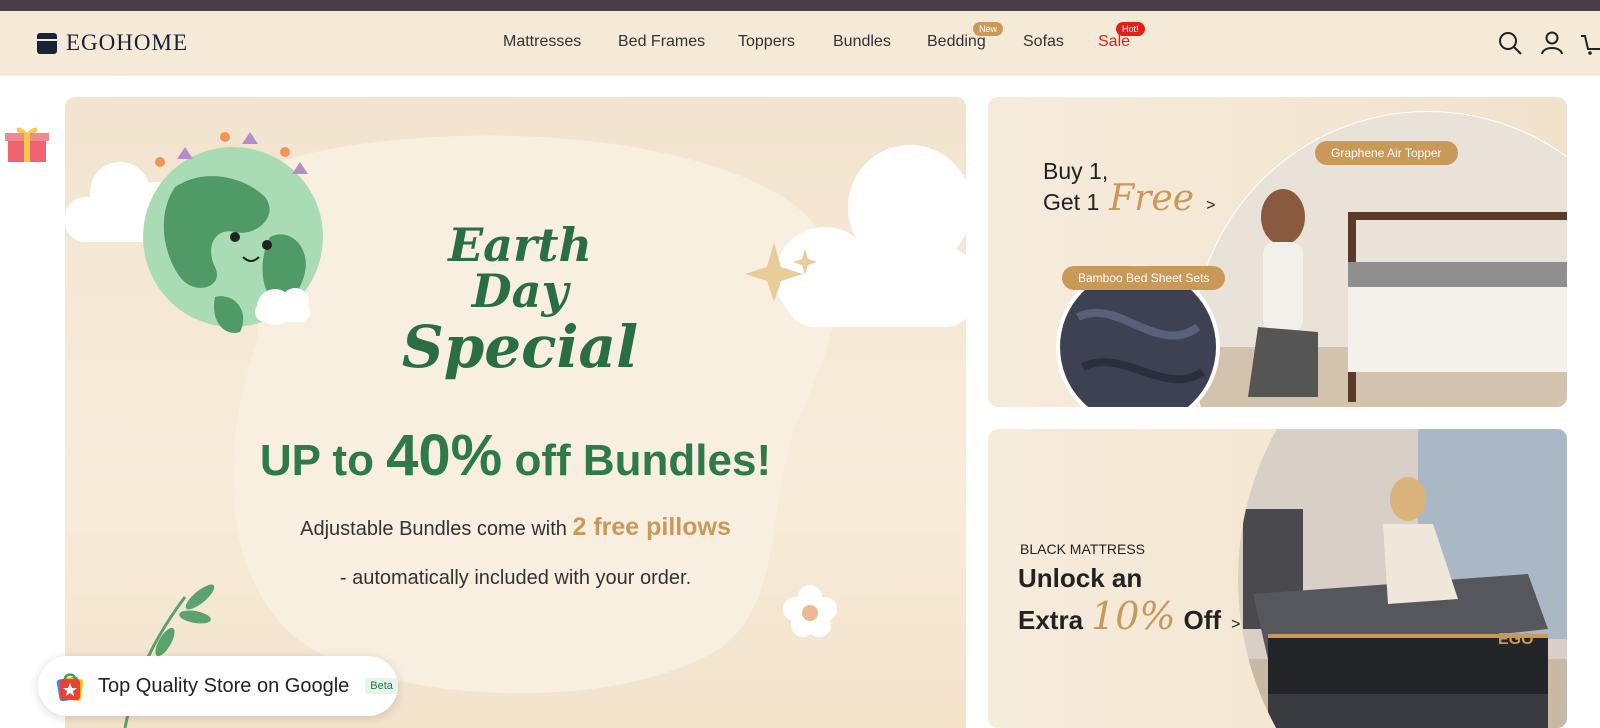  I want to click on nav-bundles: Bundles, so click(862, 42).